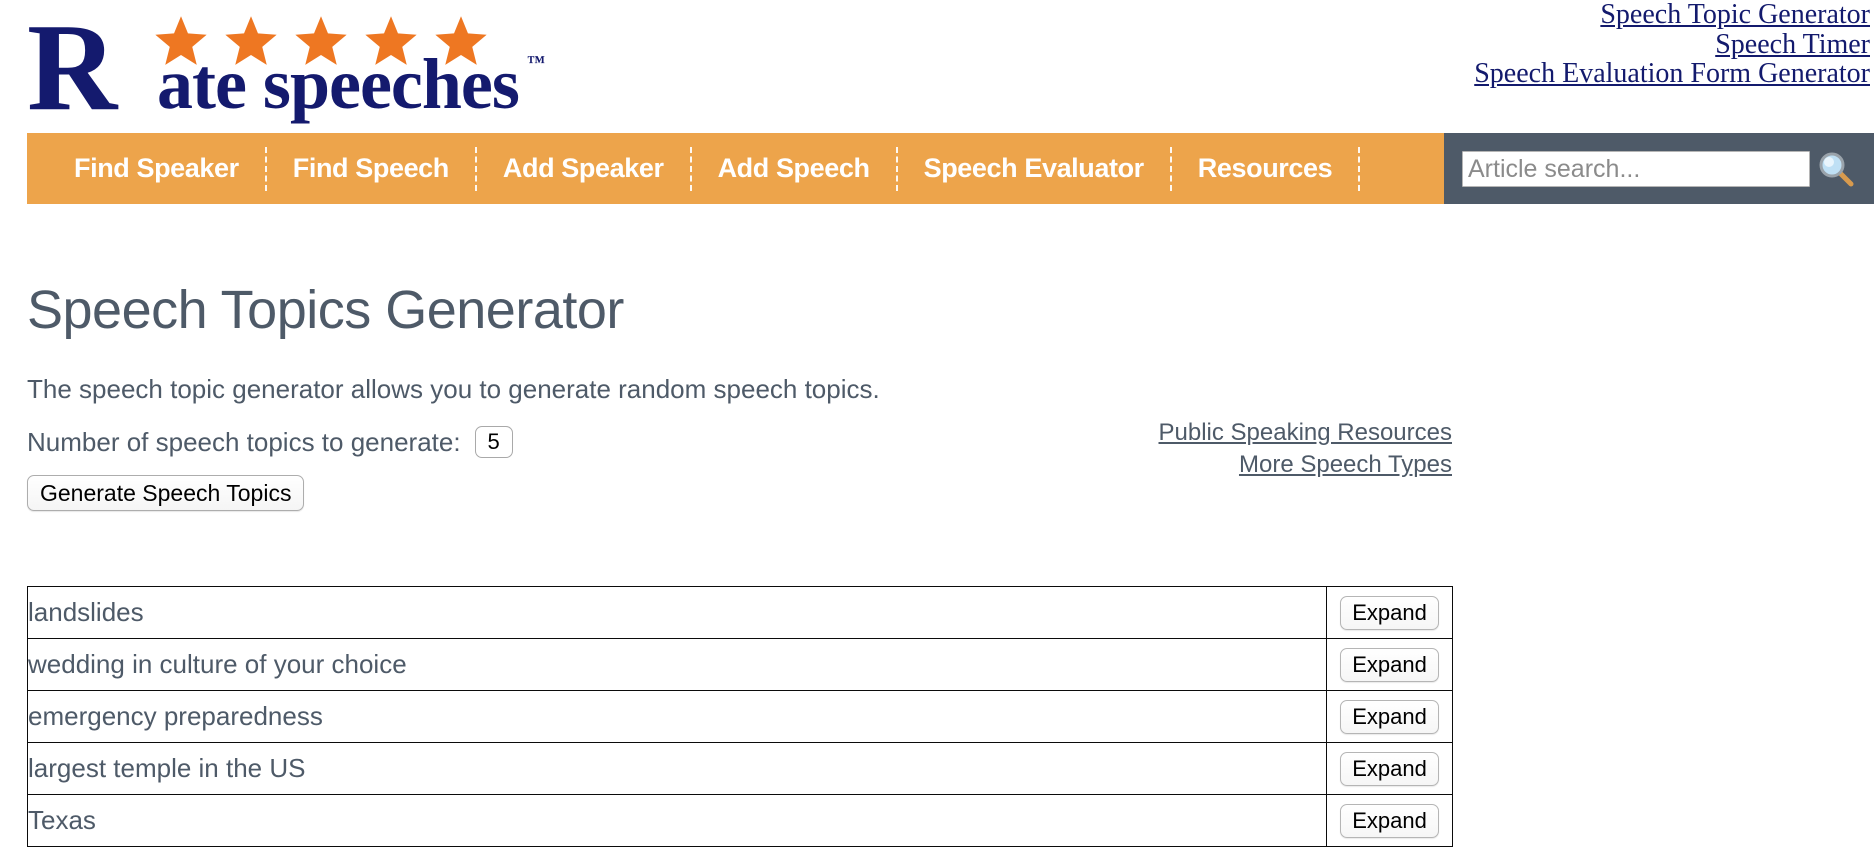  What do you see at coordinates (1672, 74) in the screenshot?
I see `header-link-speech-evaluation-form-generator: Speech Evaluation Form Generator` at bounding box center [1672, 74].